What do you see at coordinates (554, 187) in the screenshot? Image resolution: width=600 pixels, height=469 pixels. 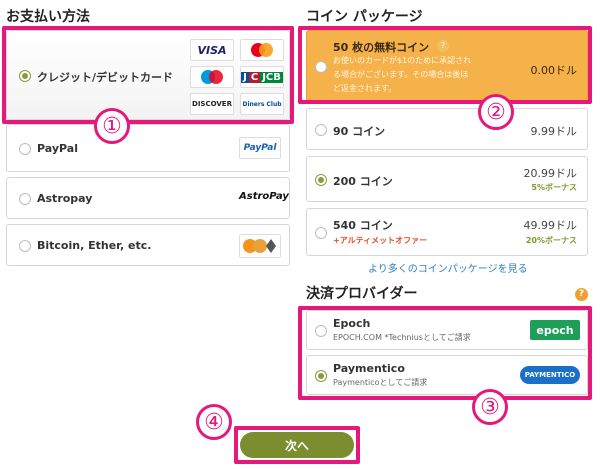 I see `coin-package-200-bonus: 5%ボーナス` at bounding box center [554, 187].